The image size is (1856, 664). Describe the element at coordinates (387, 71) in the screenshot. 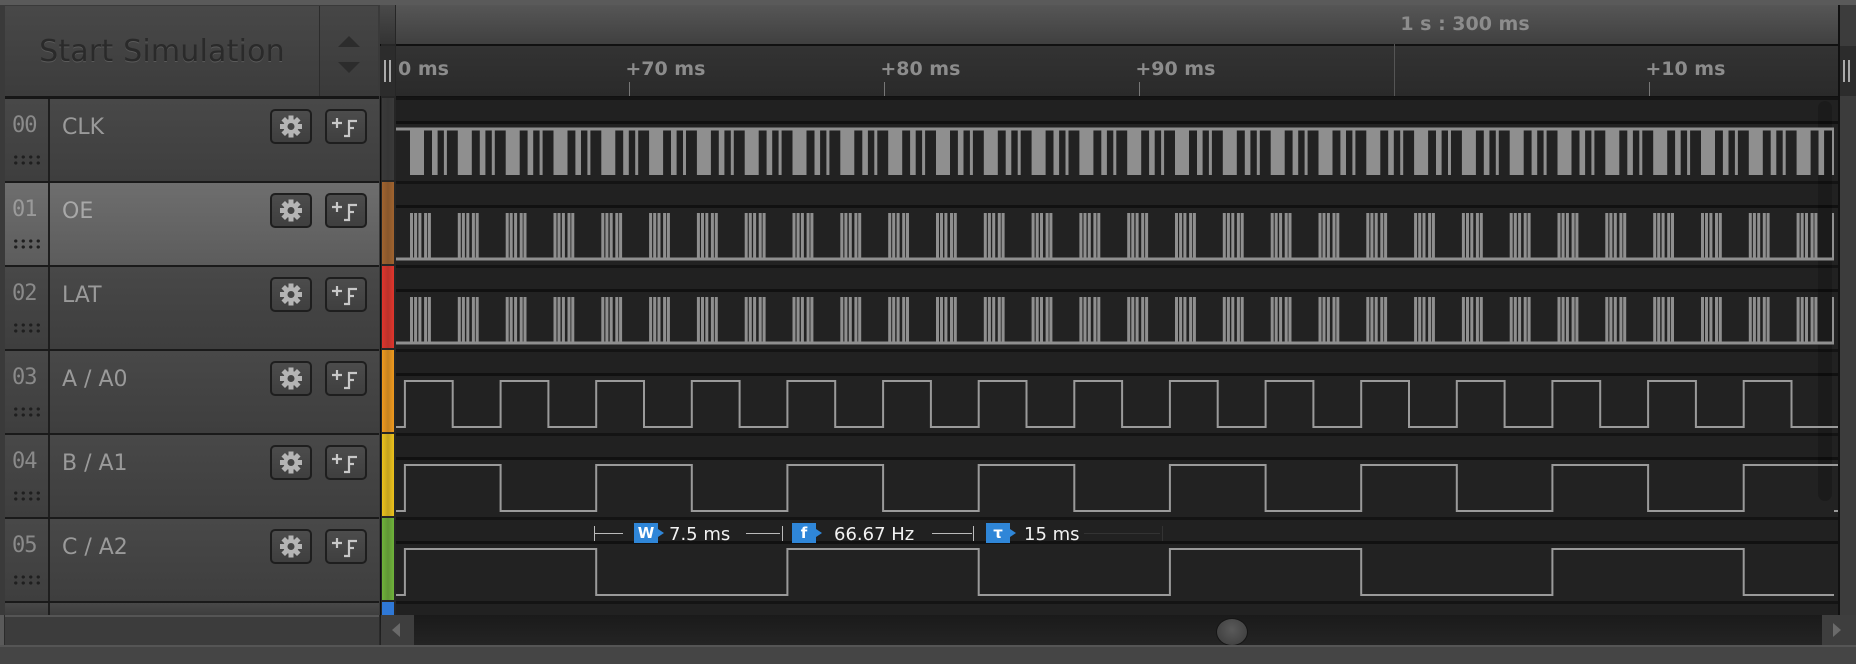

I see `left-range-handle` at that location.